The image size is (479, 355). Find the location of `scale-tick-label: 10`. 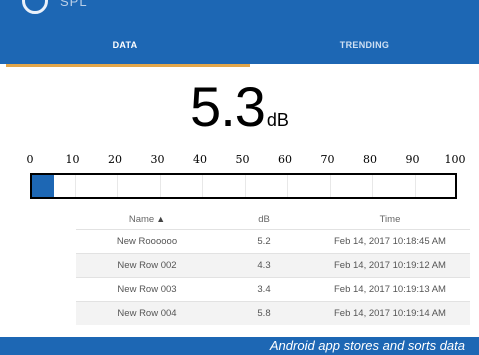

scale-tick-label: 10 is located at coordinates (72, 159).